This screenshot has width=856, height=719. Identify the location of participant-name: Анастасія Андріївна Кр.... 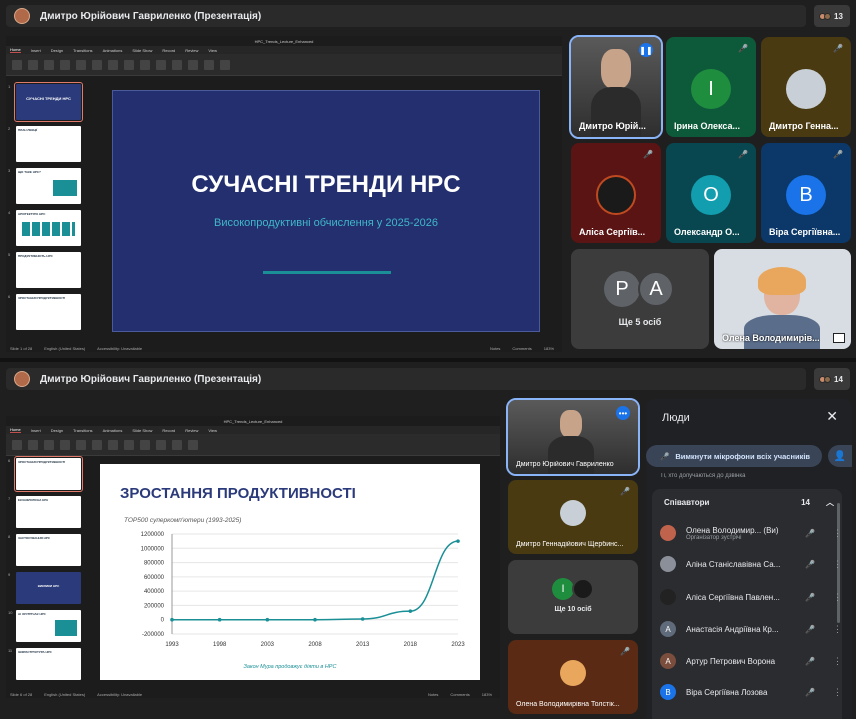
(732, 629).